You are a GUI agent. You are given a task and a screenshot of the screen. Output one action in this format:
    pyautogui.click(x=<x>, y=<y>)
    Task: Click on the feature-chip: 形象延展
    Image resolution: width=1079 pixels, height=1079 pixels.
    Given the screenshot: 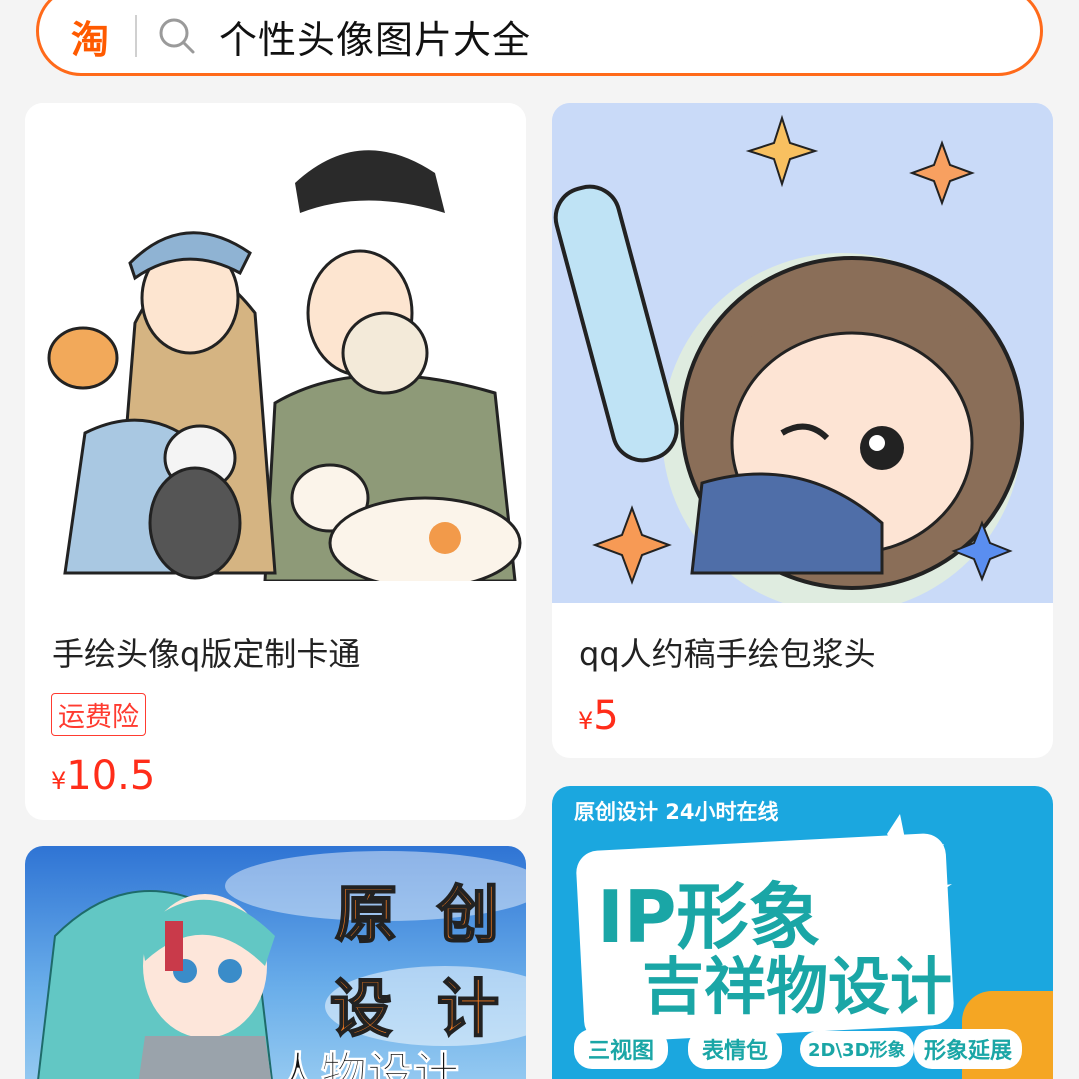 What is the action you would take?
    pyautogui.click(x=968, y=1049)
    